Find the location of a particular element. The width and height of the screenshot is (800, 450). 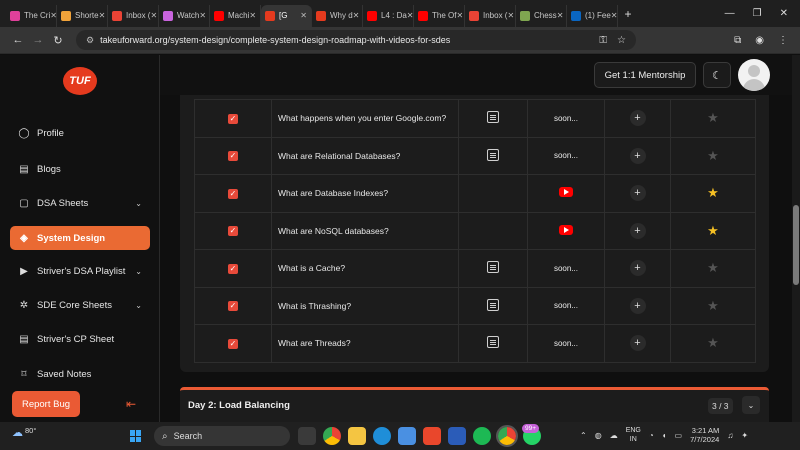

problem-title: What are Relational Databases? is located at coordinates (365, 155).